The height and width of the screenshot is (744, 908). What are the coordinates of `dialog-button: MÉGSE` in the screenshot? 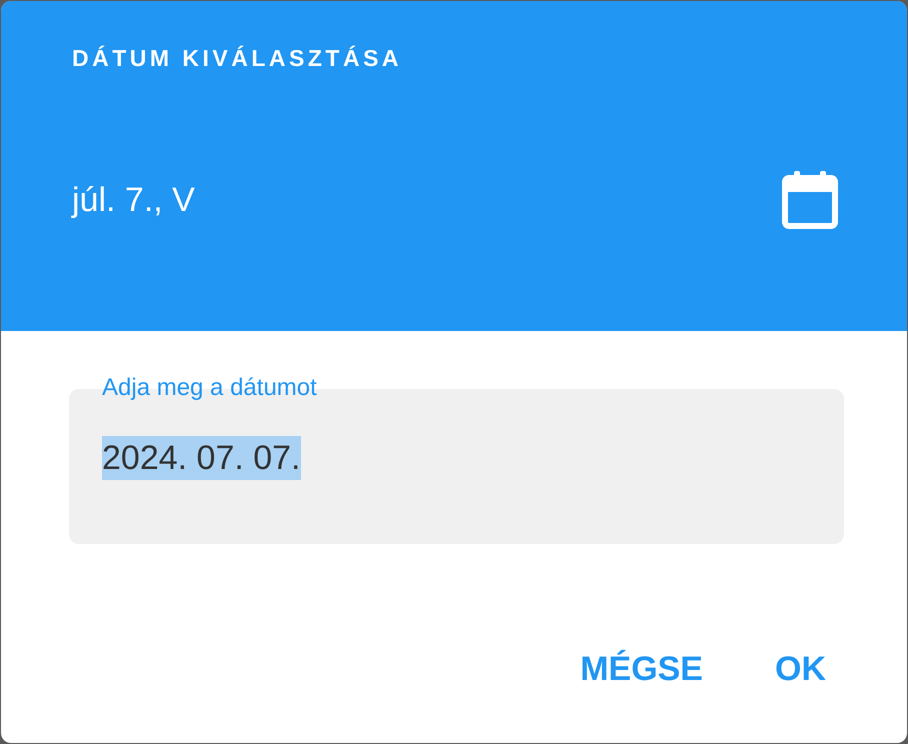 It's located at (641, 669).